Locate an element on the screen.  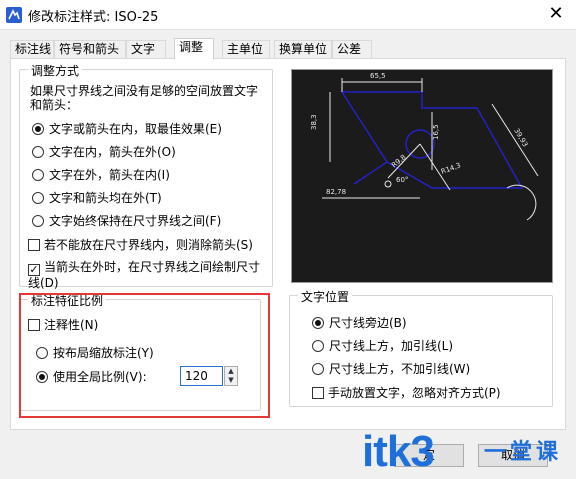
preview-label-center: 16,5 is located at coordinates (436, 132).